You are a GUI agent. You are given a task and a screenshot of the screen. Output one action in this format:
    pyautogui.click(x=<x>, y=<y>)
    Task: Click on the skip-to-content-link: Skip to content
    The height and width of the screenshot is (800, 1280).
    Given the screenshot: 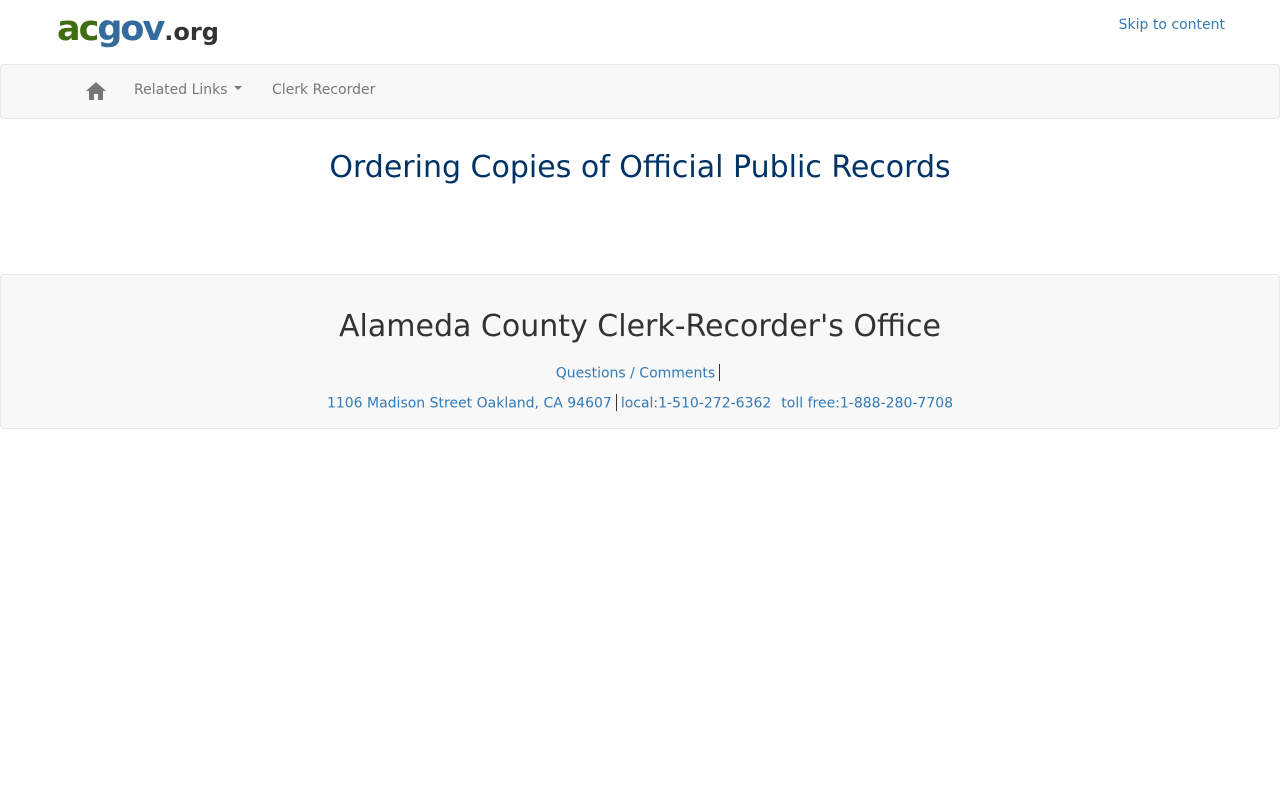 What is the action you would take?
    pyautogui.click(x=1172, y=25)
    